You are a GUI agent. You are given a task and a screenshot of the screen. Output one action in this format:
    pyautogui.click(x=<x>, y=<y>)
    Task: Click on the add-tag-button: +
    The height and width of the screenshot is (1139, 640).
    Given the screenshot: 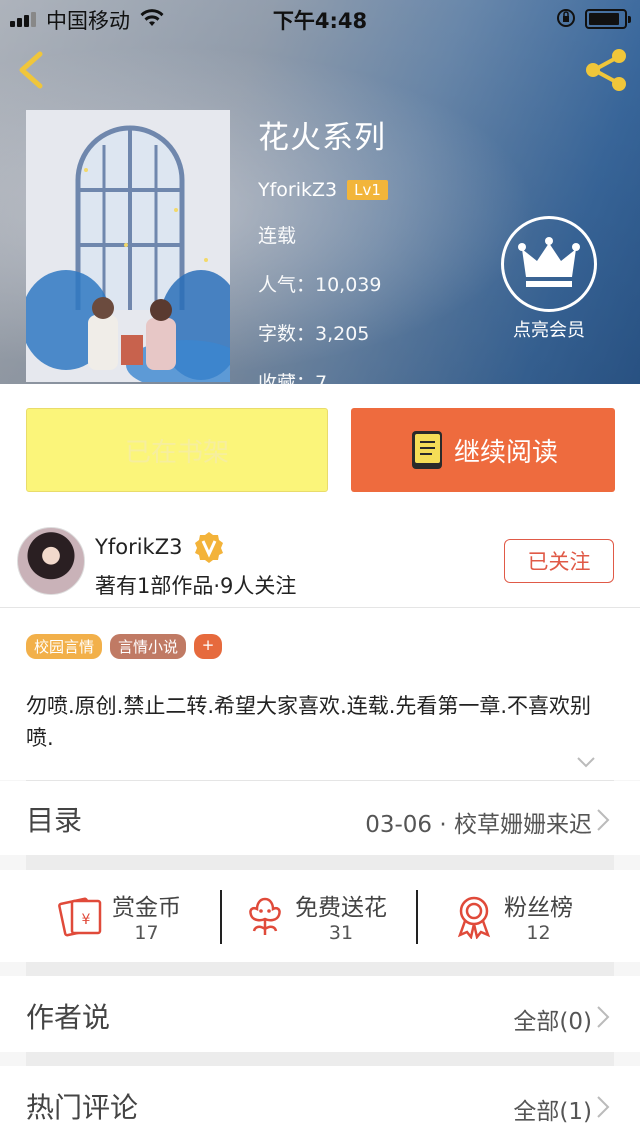 What is the action you would take?
    pyautogui.click(x=208, y=646)
    